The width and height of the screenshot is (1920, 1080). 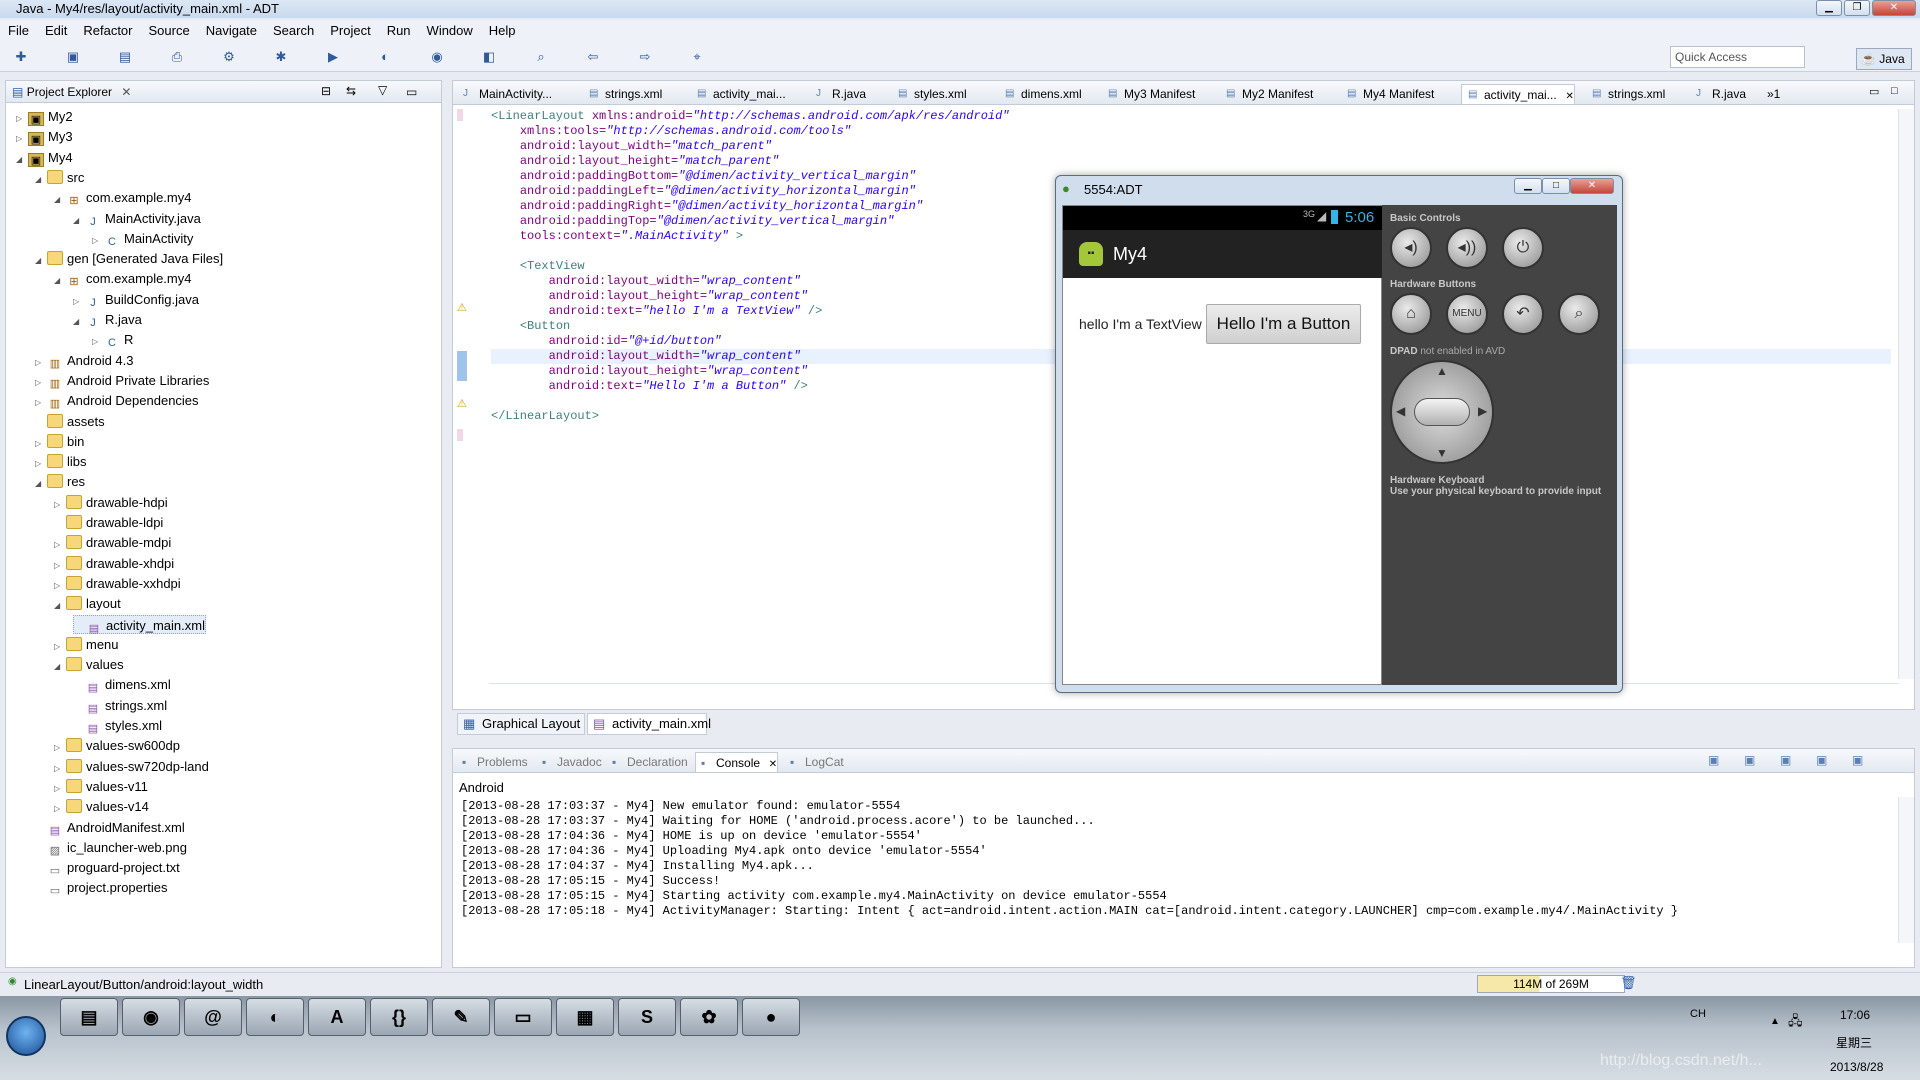 I want to click on restore-button: ❐, so click(x=1857, y=8).